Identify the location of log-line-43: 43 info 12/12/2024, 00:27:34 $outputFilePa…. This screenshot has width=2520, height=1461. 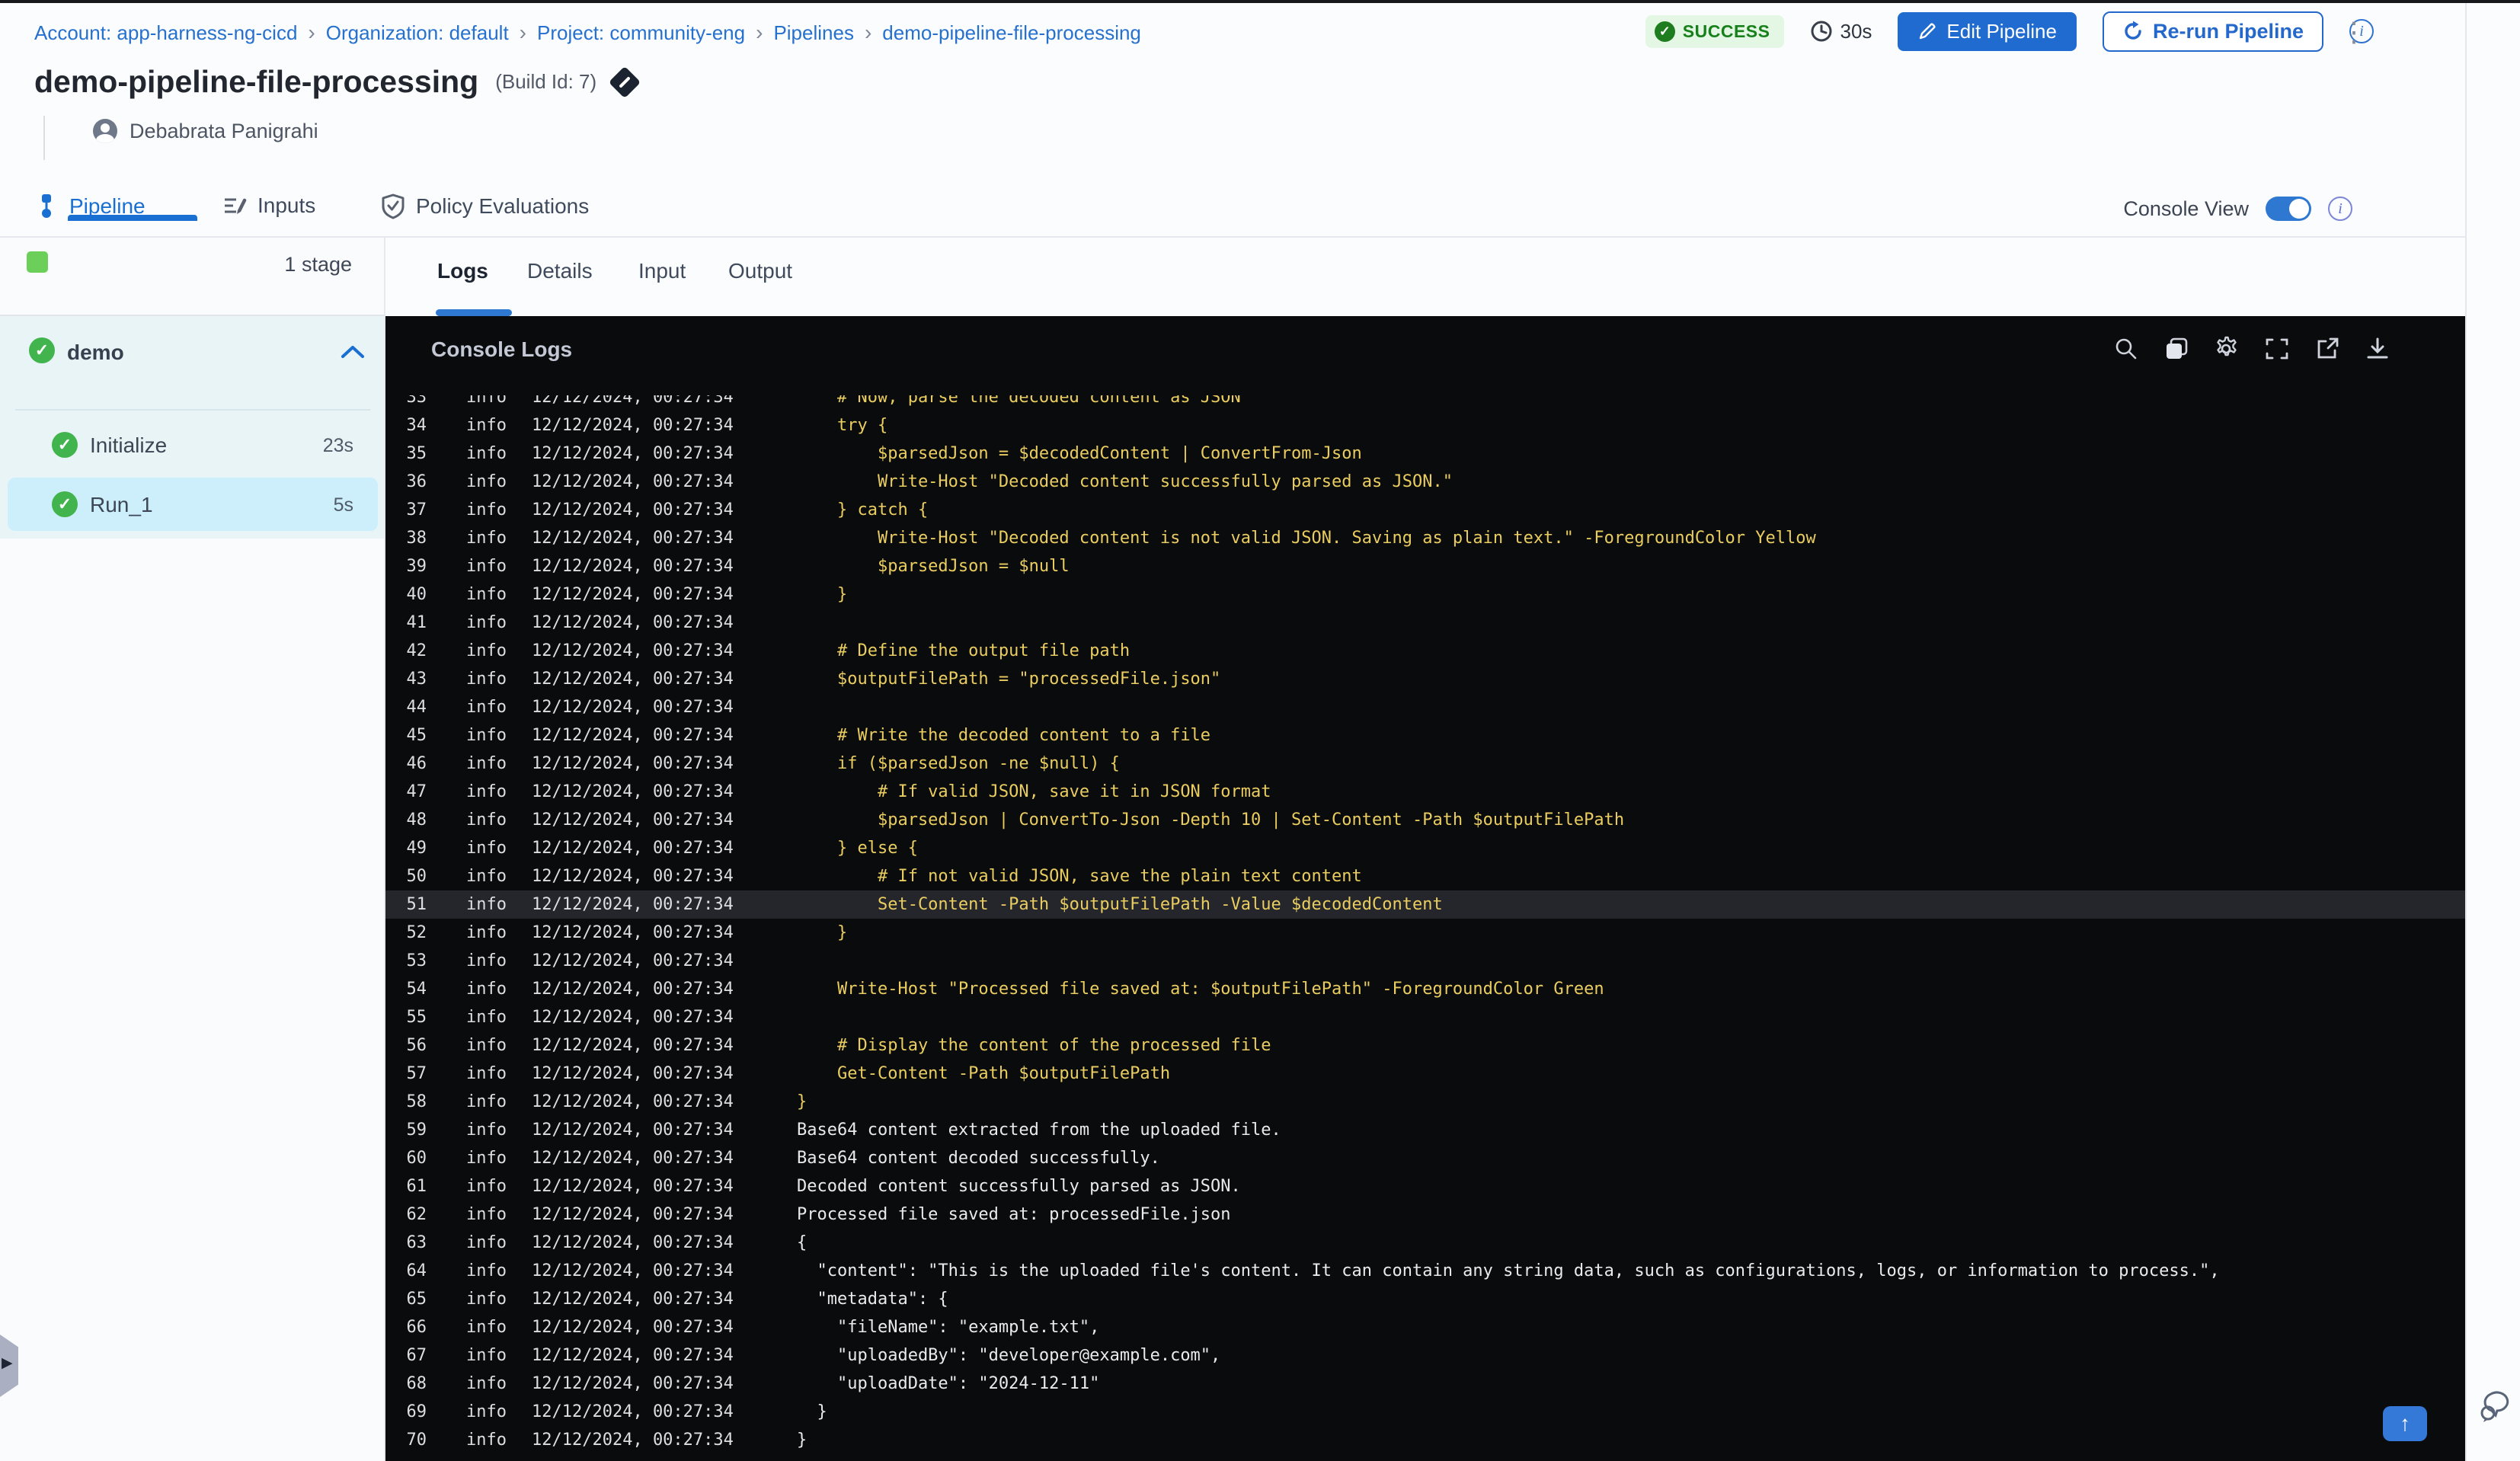
(1425, 679).